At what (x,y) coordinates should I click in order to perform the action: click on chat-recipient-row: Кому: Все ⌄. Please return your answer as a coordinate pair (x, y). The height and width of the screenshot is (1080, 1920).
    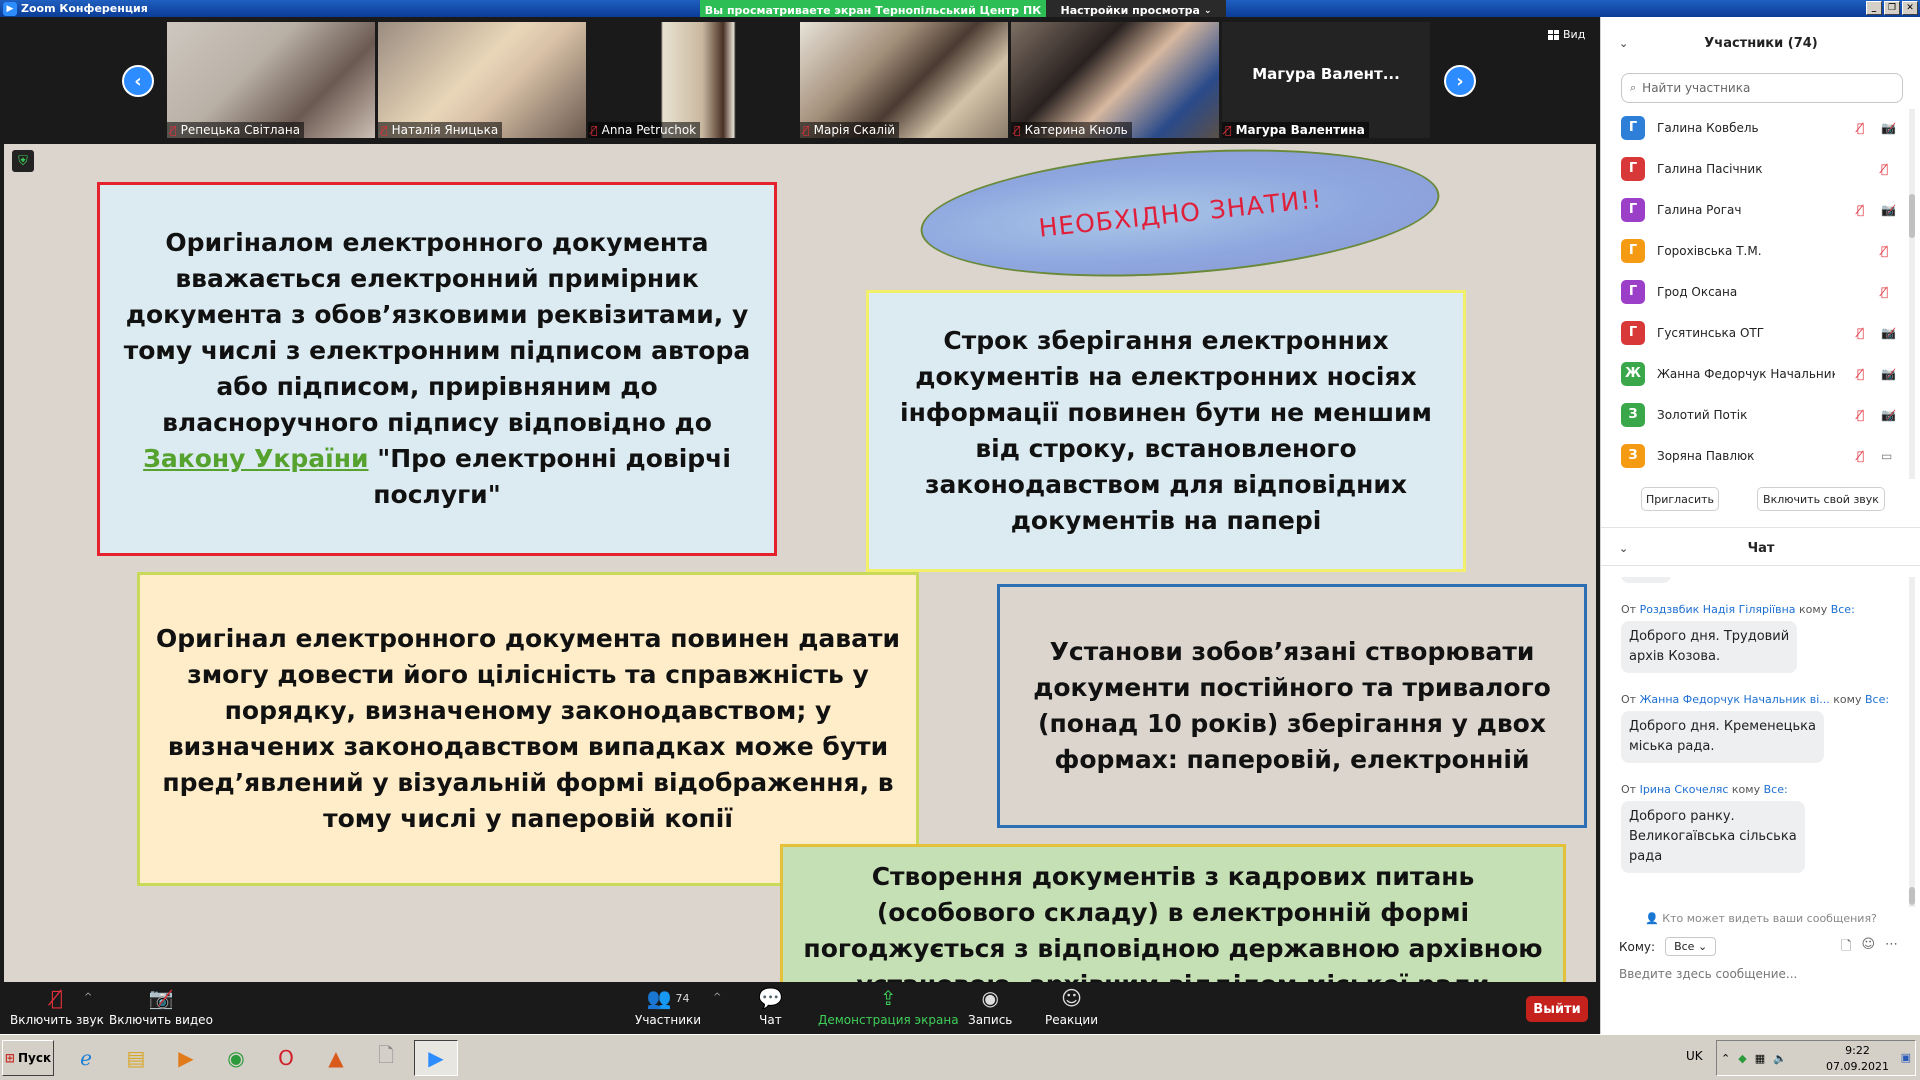
    Looking at the image, I should click on (1668, 946).